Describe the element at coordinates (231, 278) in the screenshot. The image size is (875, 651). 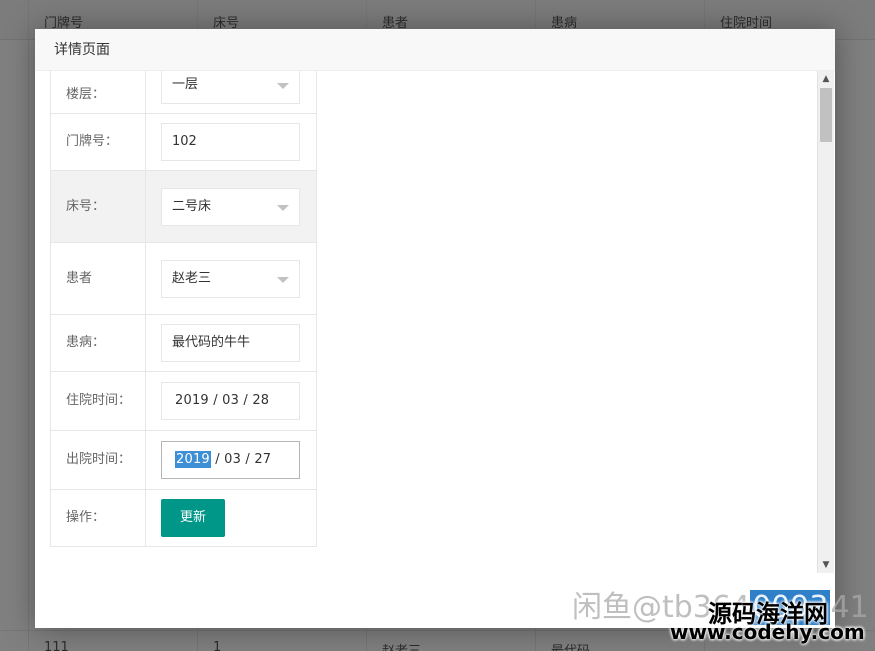
I see `patient-select: 赵老三` at that location.